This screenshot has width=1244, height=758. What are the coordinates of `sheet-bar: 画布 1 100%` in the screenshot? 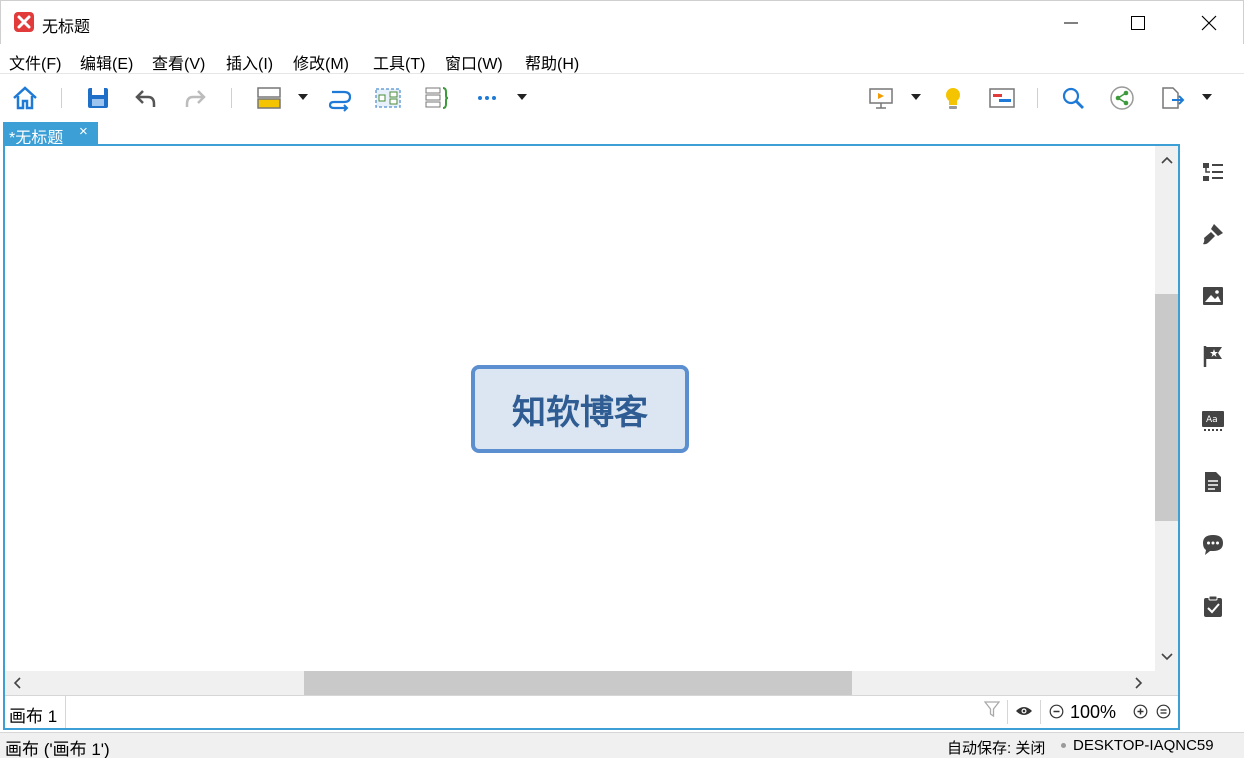 It's located at (591, 711).